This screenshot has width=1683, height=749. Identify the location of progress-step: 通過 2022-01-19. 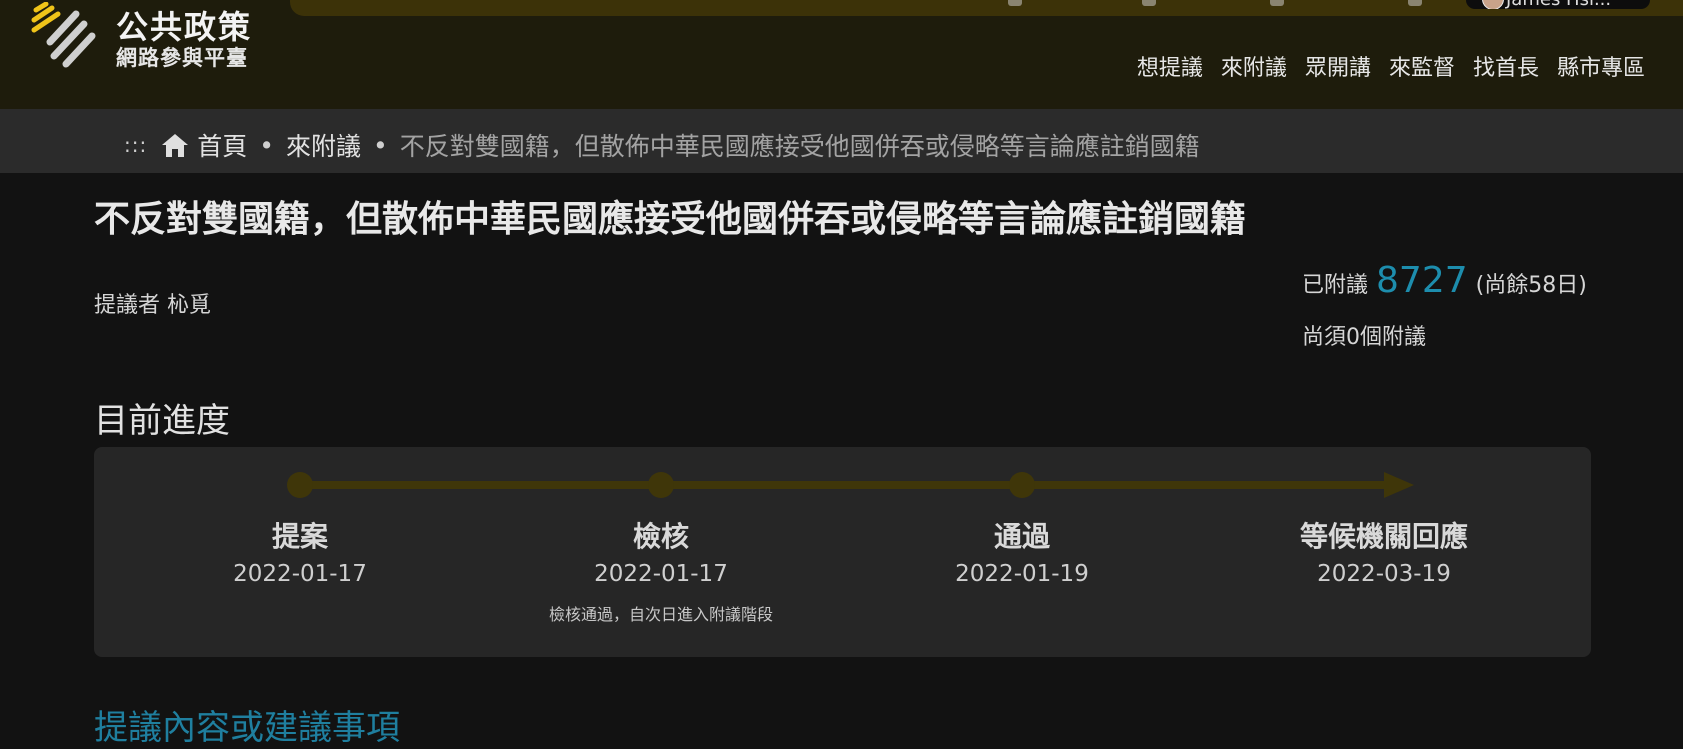
(1022, 551).